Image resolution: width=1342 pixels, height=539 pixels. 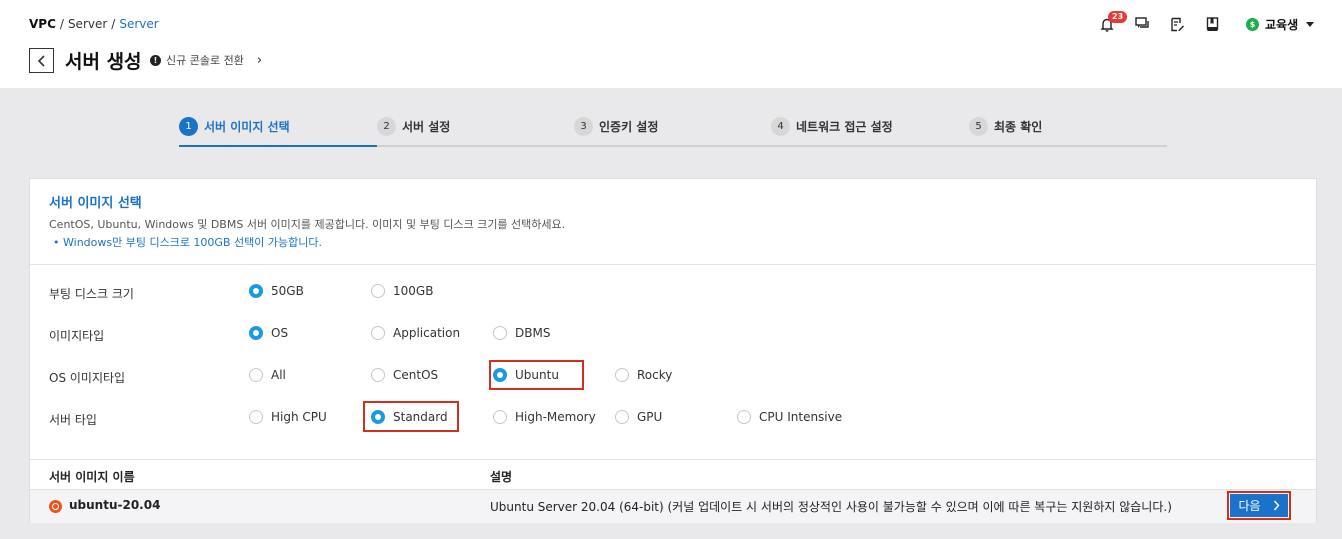 I want to click on back-button, so click(x=41, y=60).